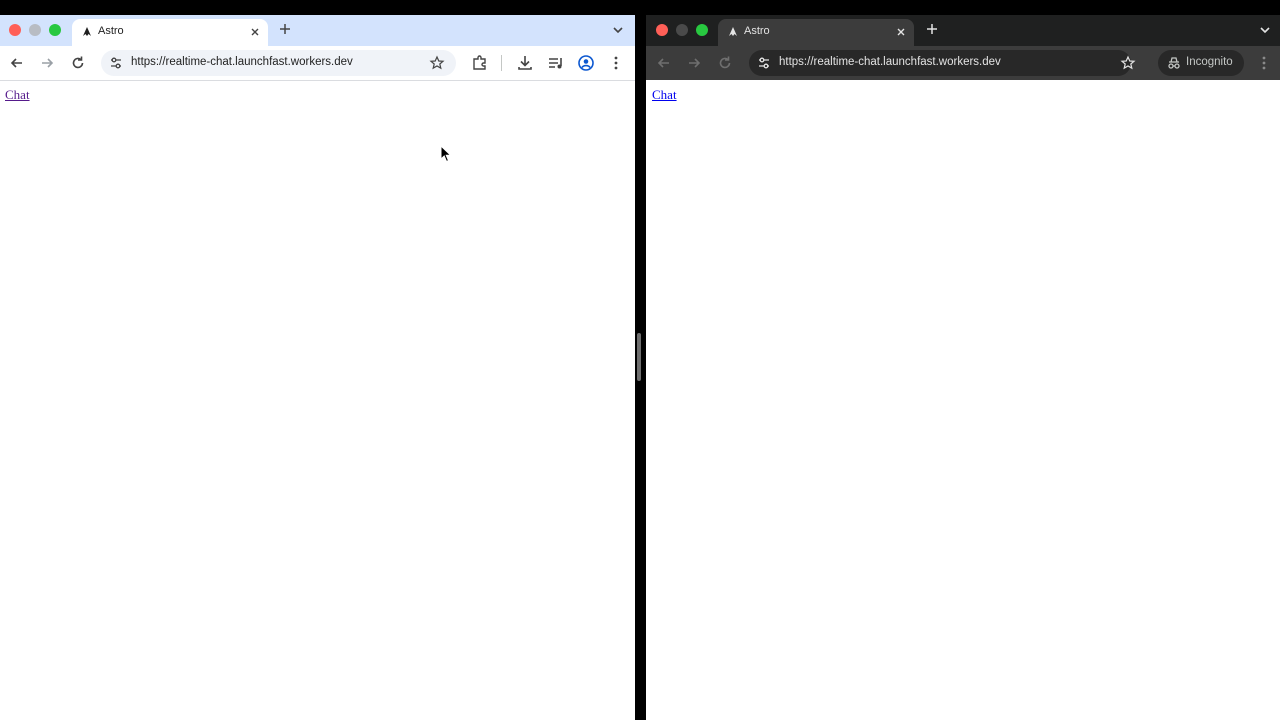 This screenshot has width=1280, height=720. Describe the element at coordinates (586, 63) in the screenshot. I see `profile-icon` at that location.